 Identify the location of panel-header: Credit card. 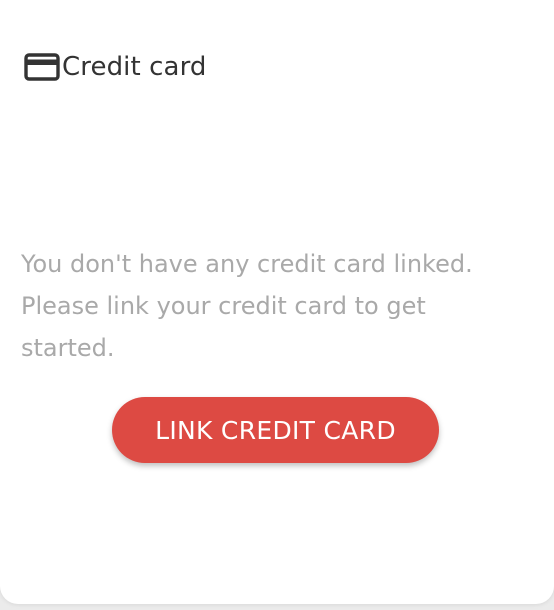
(115, 67).